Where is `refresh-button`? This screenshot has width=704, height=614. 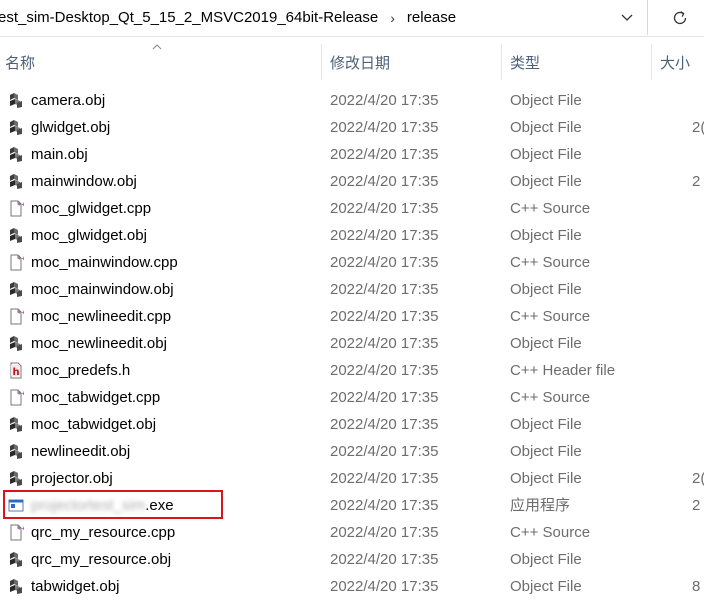 refresh-button is located at coordinates (680, 17).